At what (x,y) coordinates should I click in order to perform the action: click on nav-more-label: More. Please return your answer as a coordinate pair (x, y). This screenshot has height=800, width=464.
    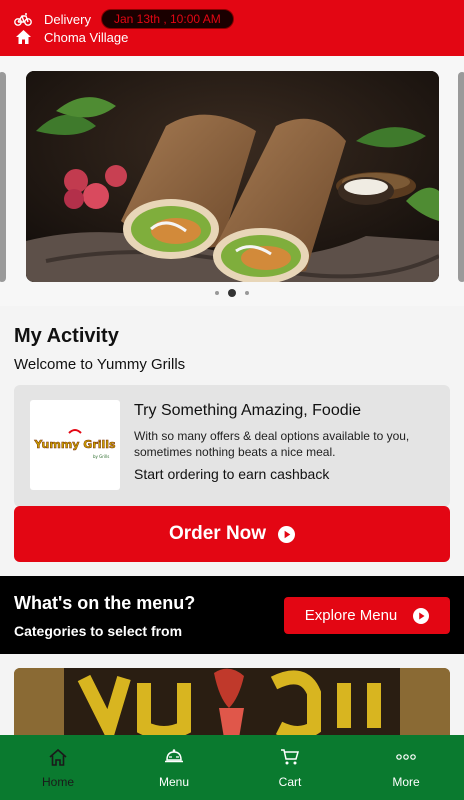
    Looking at the image, I should click on (406, 782).